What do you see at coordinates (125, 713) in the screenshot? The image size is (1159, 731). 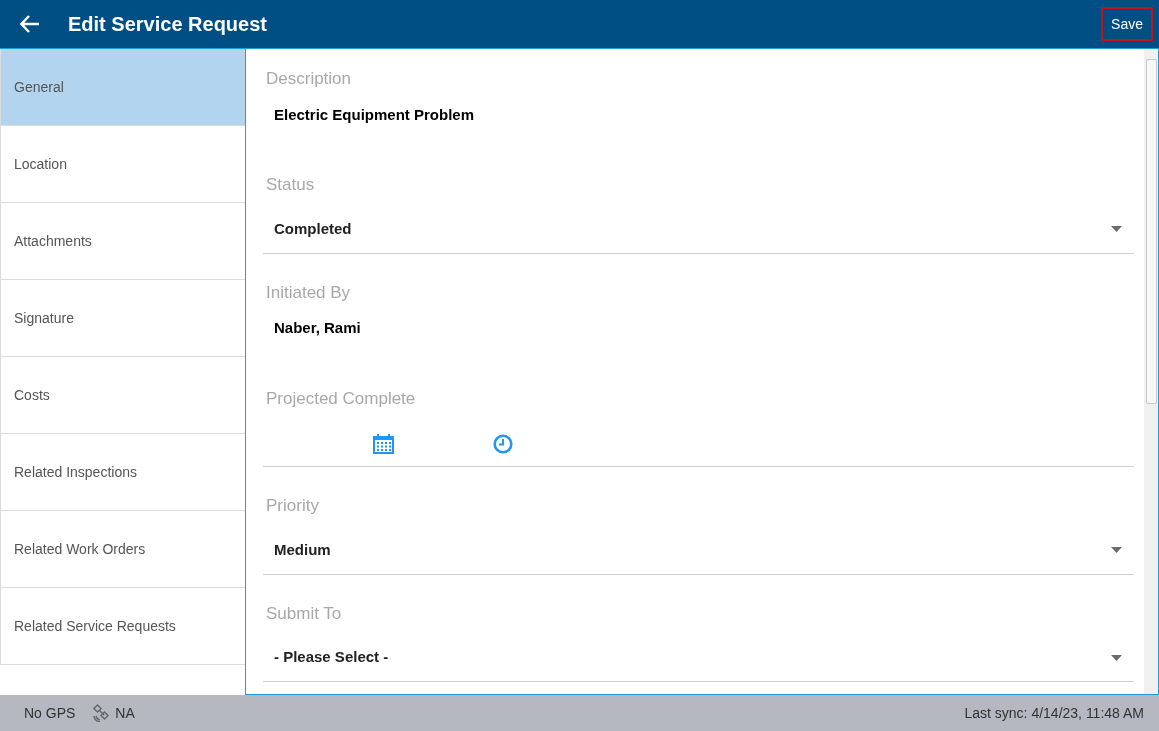 I see `signal-status: NA` at bounding box center [125, 713].